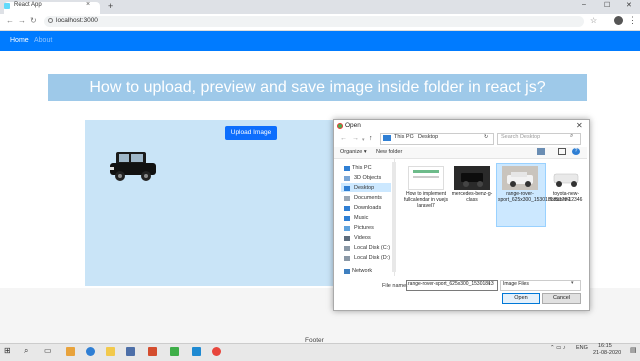 The image size is (640, 361). What do you see at coordinates (362, 271) in the screenshot?
I see `nav-network: Network` at bounding box center [362, 271].